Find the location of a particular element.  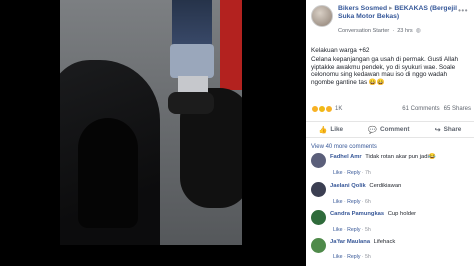

reactions-bar: 1K 61 Comments 65 Shares is located at coordinates (391, 109).